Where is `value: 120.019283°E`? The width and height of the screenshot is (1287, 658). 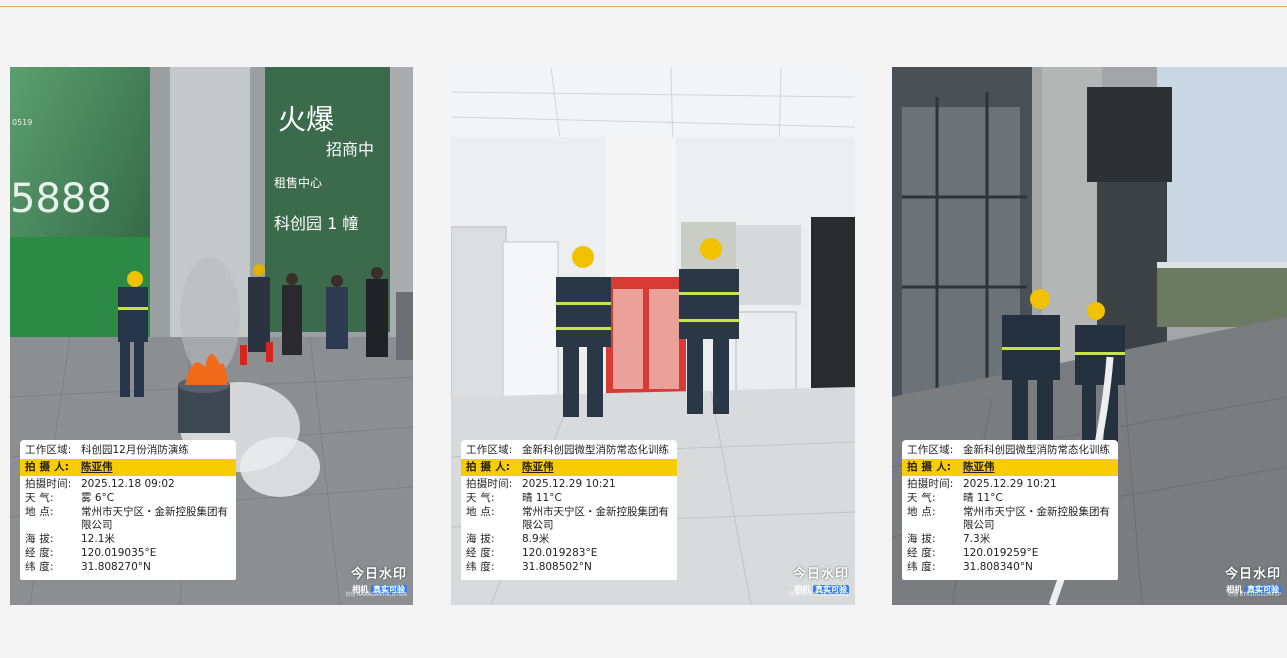
value: 120.019283°E is located at coordinates (560, 553).